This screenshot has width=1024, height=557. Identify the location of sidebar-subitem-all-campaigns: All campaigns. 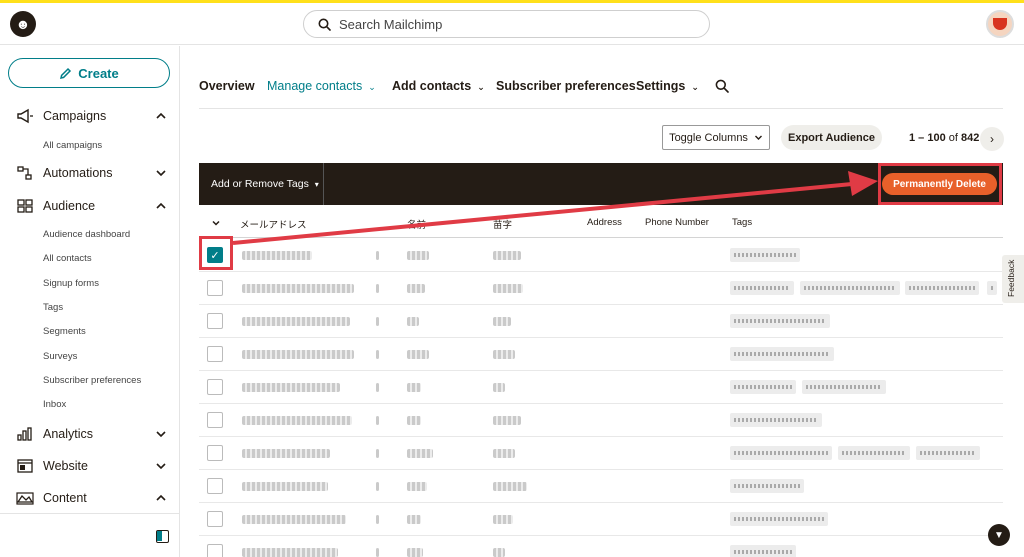
(72, 145).